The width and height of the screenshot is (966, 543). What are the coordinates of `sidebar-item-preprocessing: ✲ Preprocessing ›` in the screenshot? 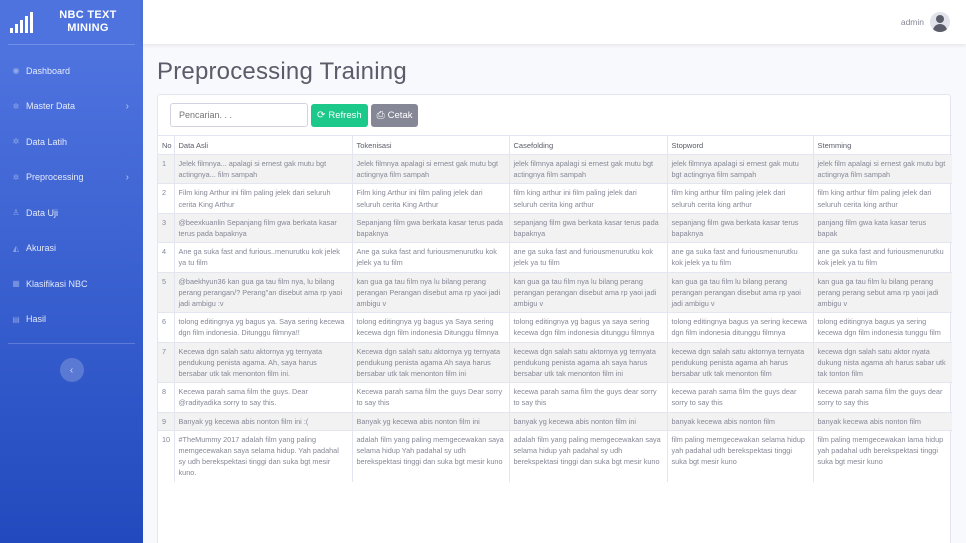 It's located at (71, 178).